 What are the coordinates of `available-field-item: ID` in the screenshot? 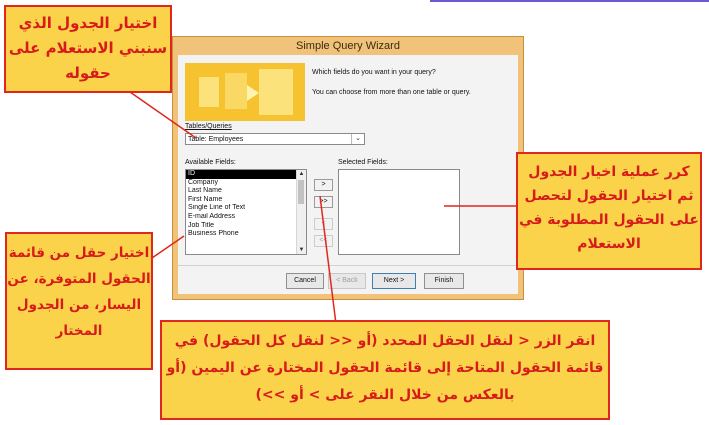 It's located at (241, 174).